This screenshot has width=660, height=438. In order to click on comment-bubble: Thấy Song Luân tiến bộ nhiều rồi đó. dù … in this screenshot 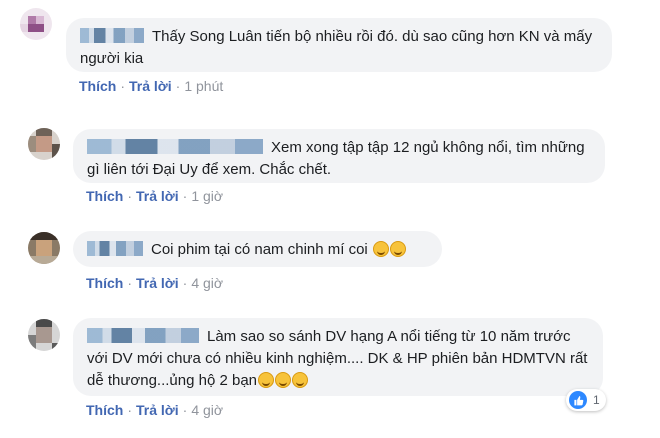, I will do `click(339, 45)`.